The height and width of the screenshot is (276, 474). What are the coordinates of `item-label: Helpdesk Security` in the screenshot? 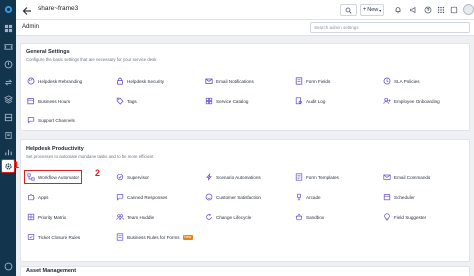 It's located at (146, 81).